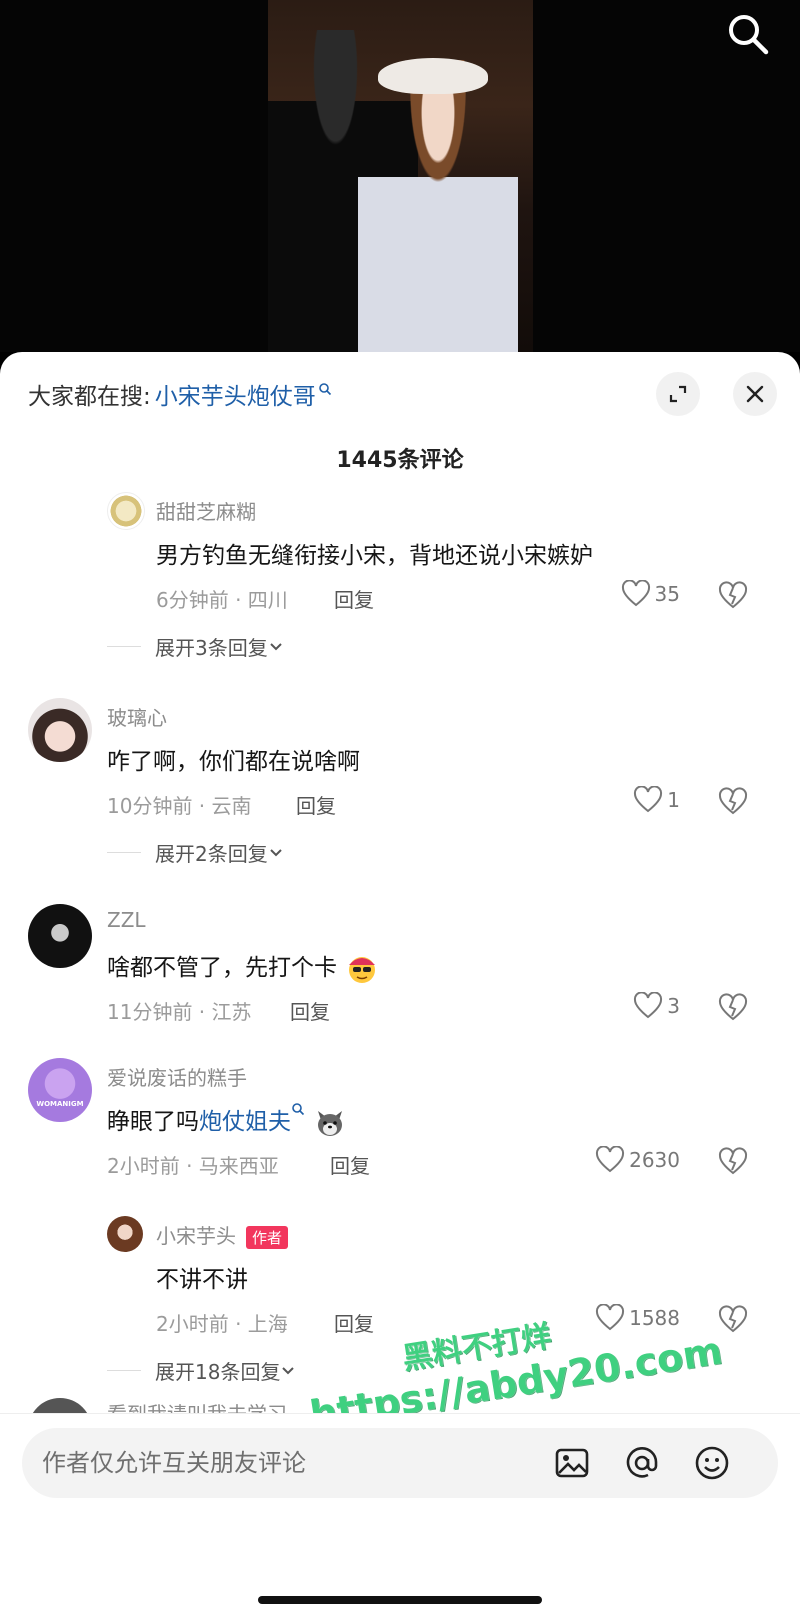 This screenshot has width=800, height=1616. Describe the element at coordinates (222, 968) in the screenshot. I see `comment-text-content: 啥都不管了，先打个卡` at that location.